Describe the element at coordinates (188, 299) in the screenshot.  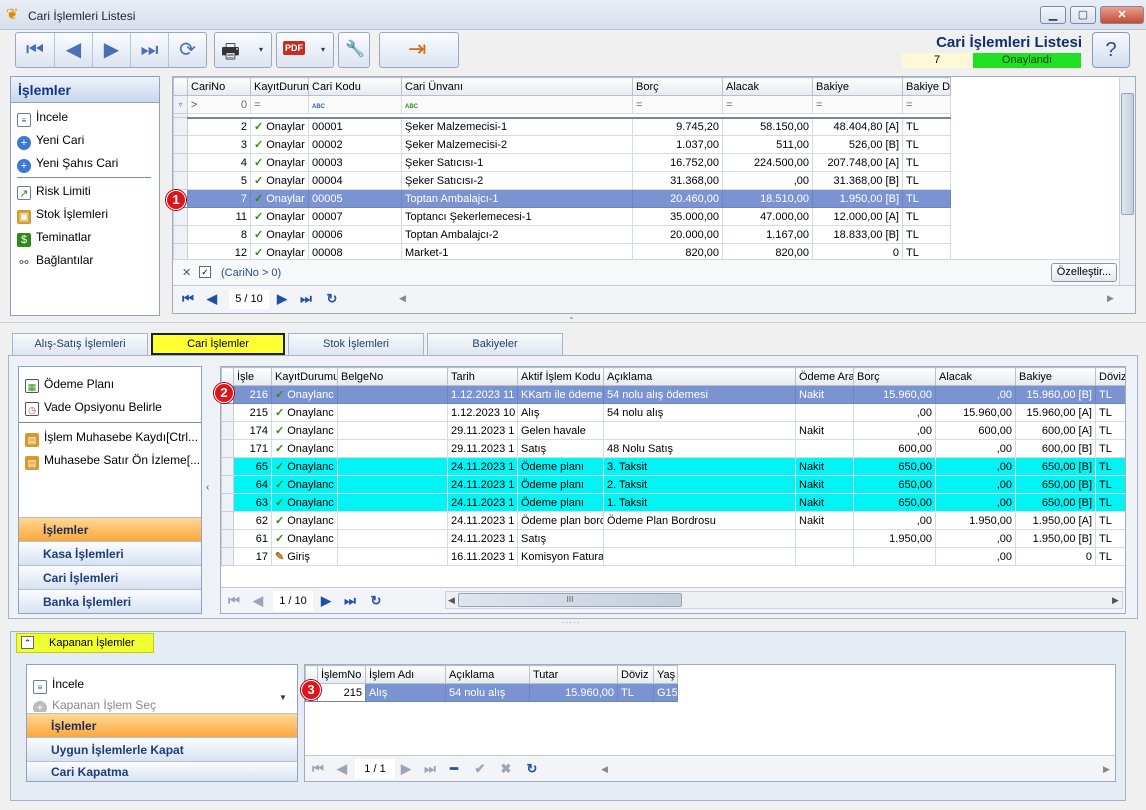
I see `first-page-icon: ⏮` at that location.